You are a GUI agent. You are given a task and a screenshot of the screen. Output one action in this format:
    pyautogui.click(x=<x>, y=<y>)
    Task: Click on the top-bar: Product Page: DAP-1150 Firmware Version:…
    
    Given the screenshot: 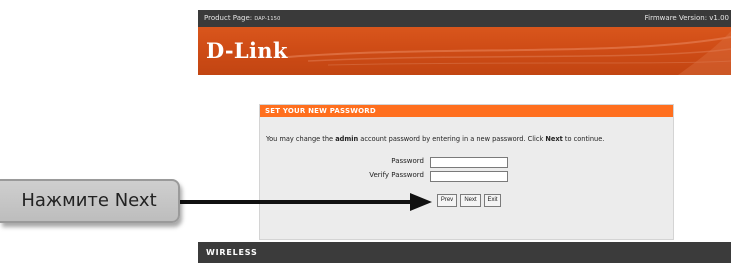 What is the action you would take?
    pyautogui.click(x=464, y=18)
    